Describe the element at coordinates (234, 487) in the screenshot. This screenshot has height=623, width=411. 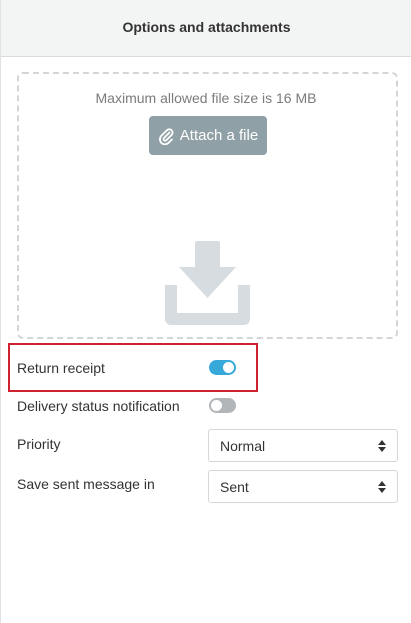
I see `save-sent-value: Sent` at that location.